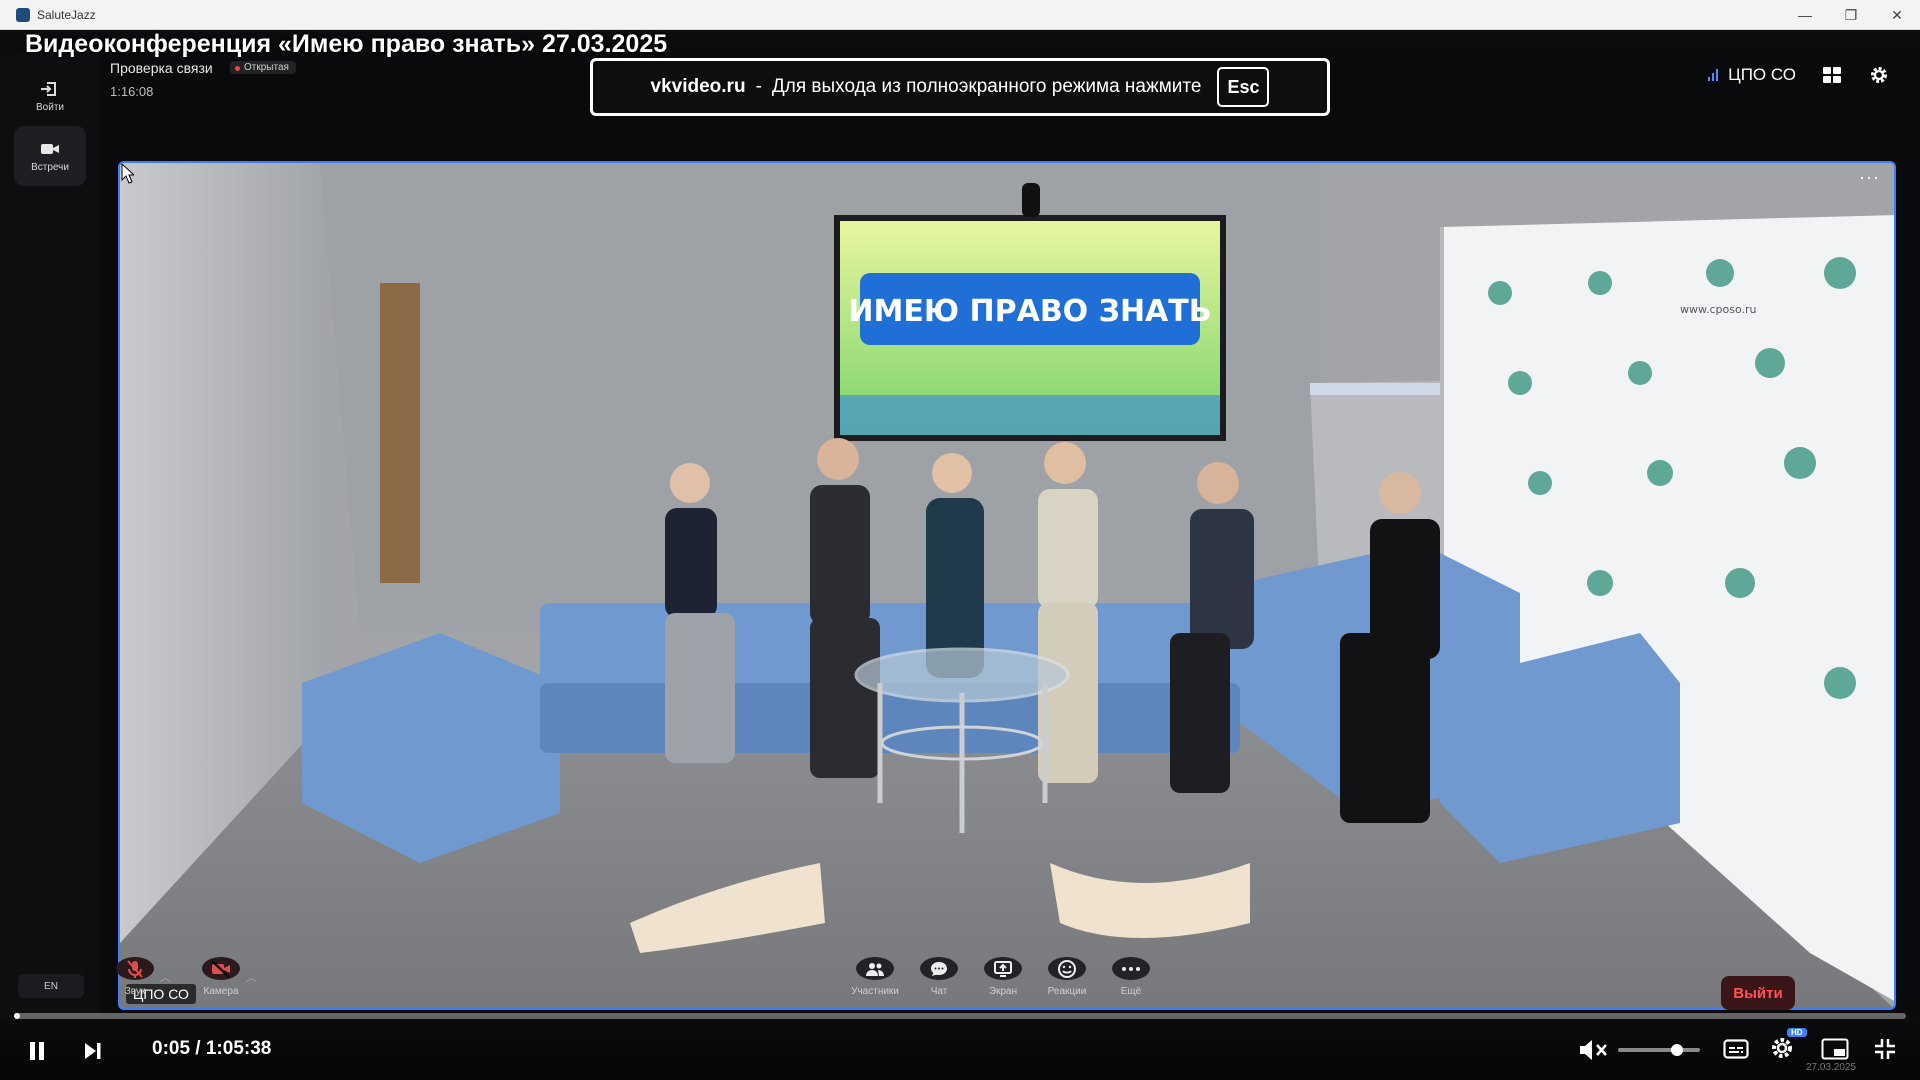  I want to click on close-button: ✕, so click(1897, 15).